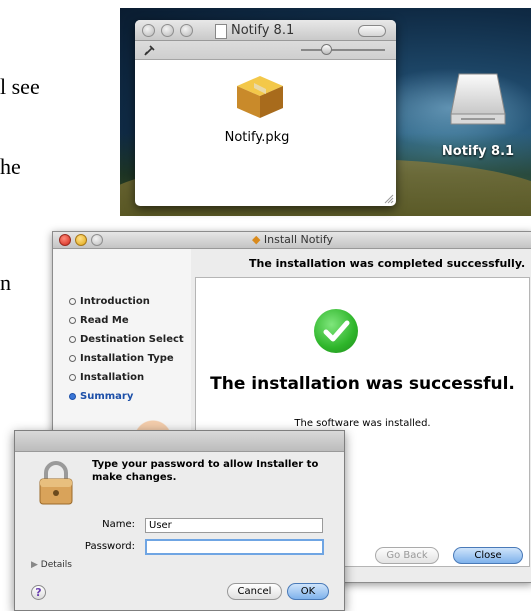 The height and width of the screenshot is (611, 531). I want to click on mounted-drive-icon, so click(478, 99).